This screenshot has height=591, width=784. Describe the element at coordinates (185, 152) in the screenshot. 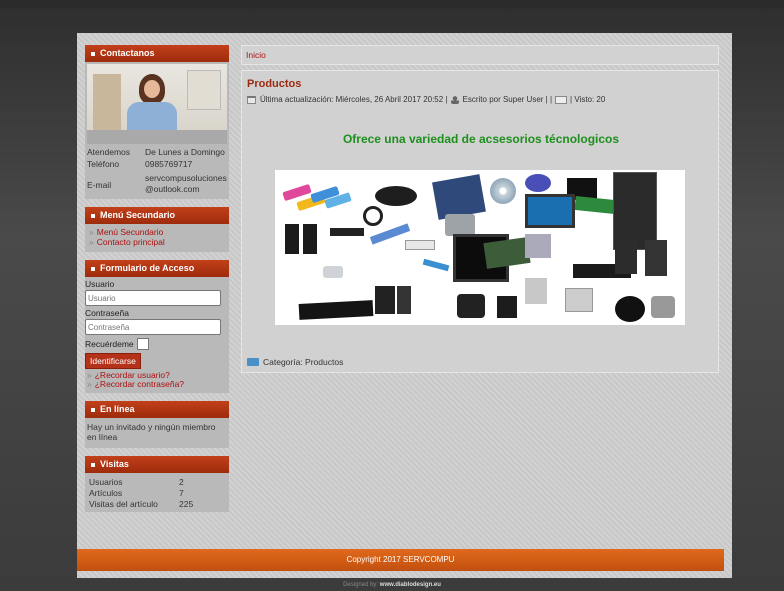

I see `contact-value: De Lunes a Domingo` at that location.